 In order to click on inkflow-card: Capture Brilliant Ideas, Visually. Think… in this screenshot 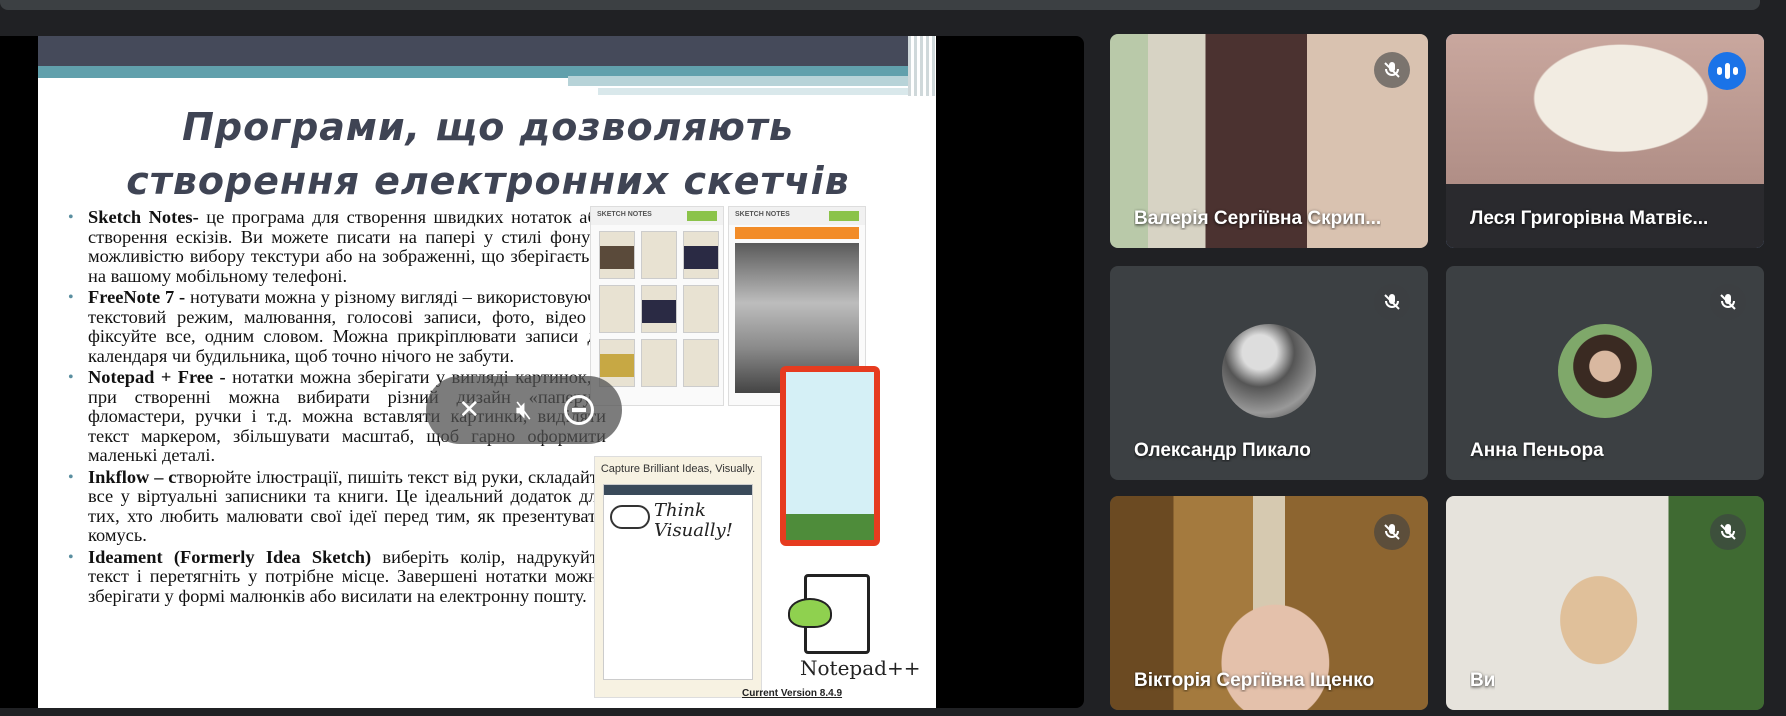, I will do `click(678, 577)`.